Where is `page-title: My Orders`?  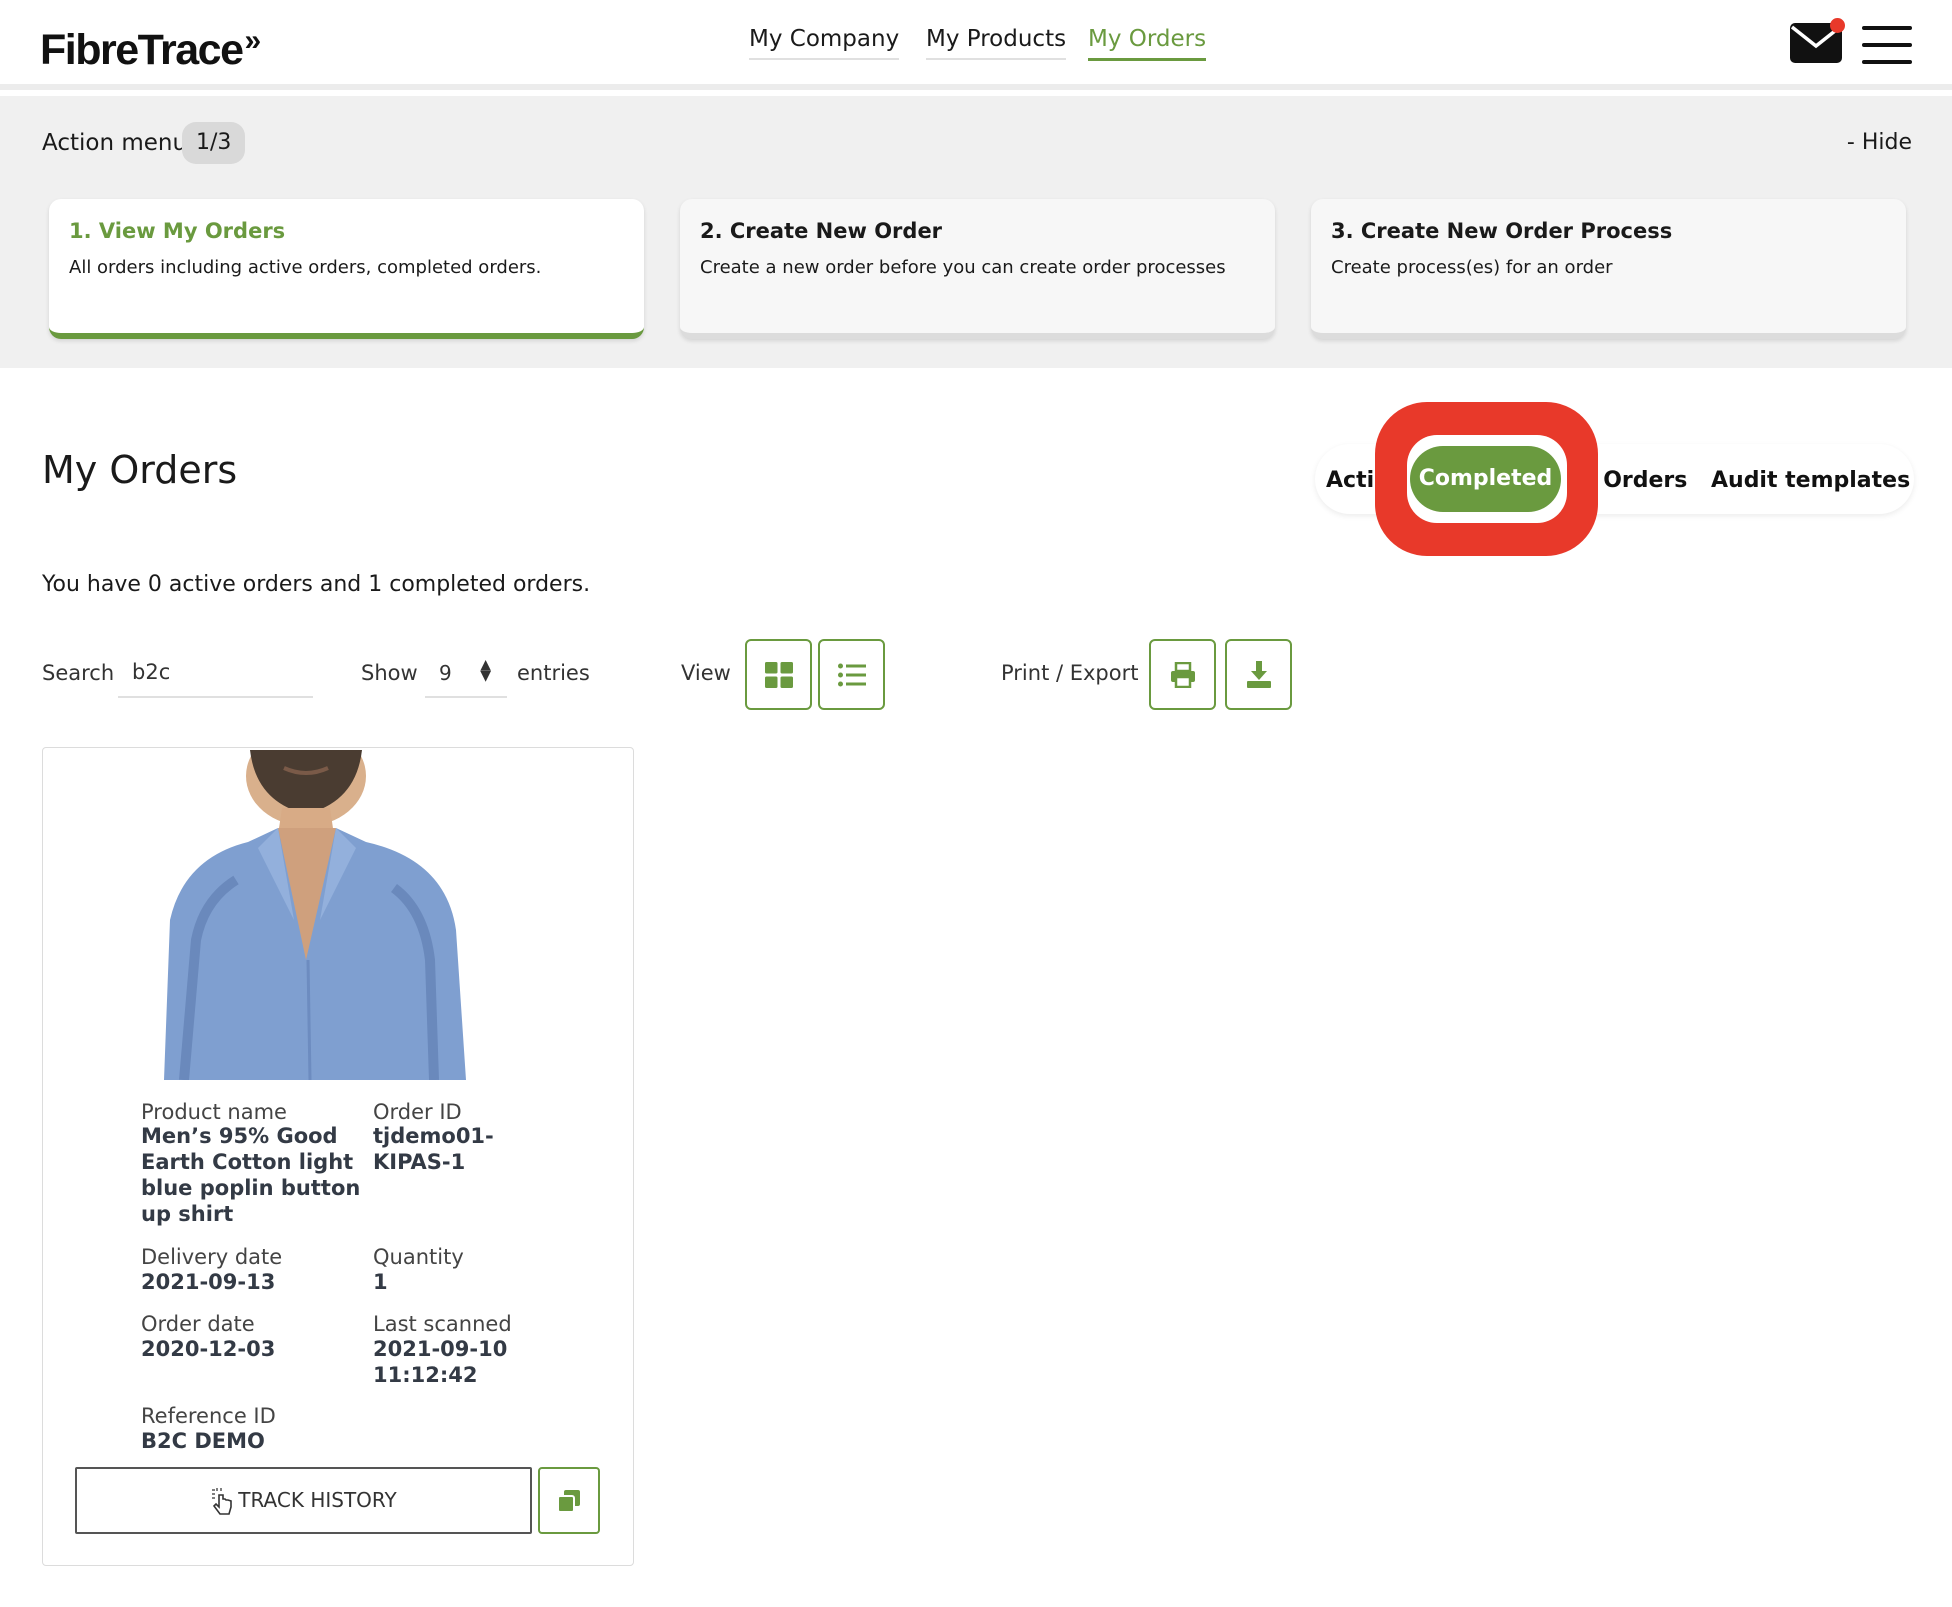 page-title: My Orders is located at coordinates (140, 470).